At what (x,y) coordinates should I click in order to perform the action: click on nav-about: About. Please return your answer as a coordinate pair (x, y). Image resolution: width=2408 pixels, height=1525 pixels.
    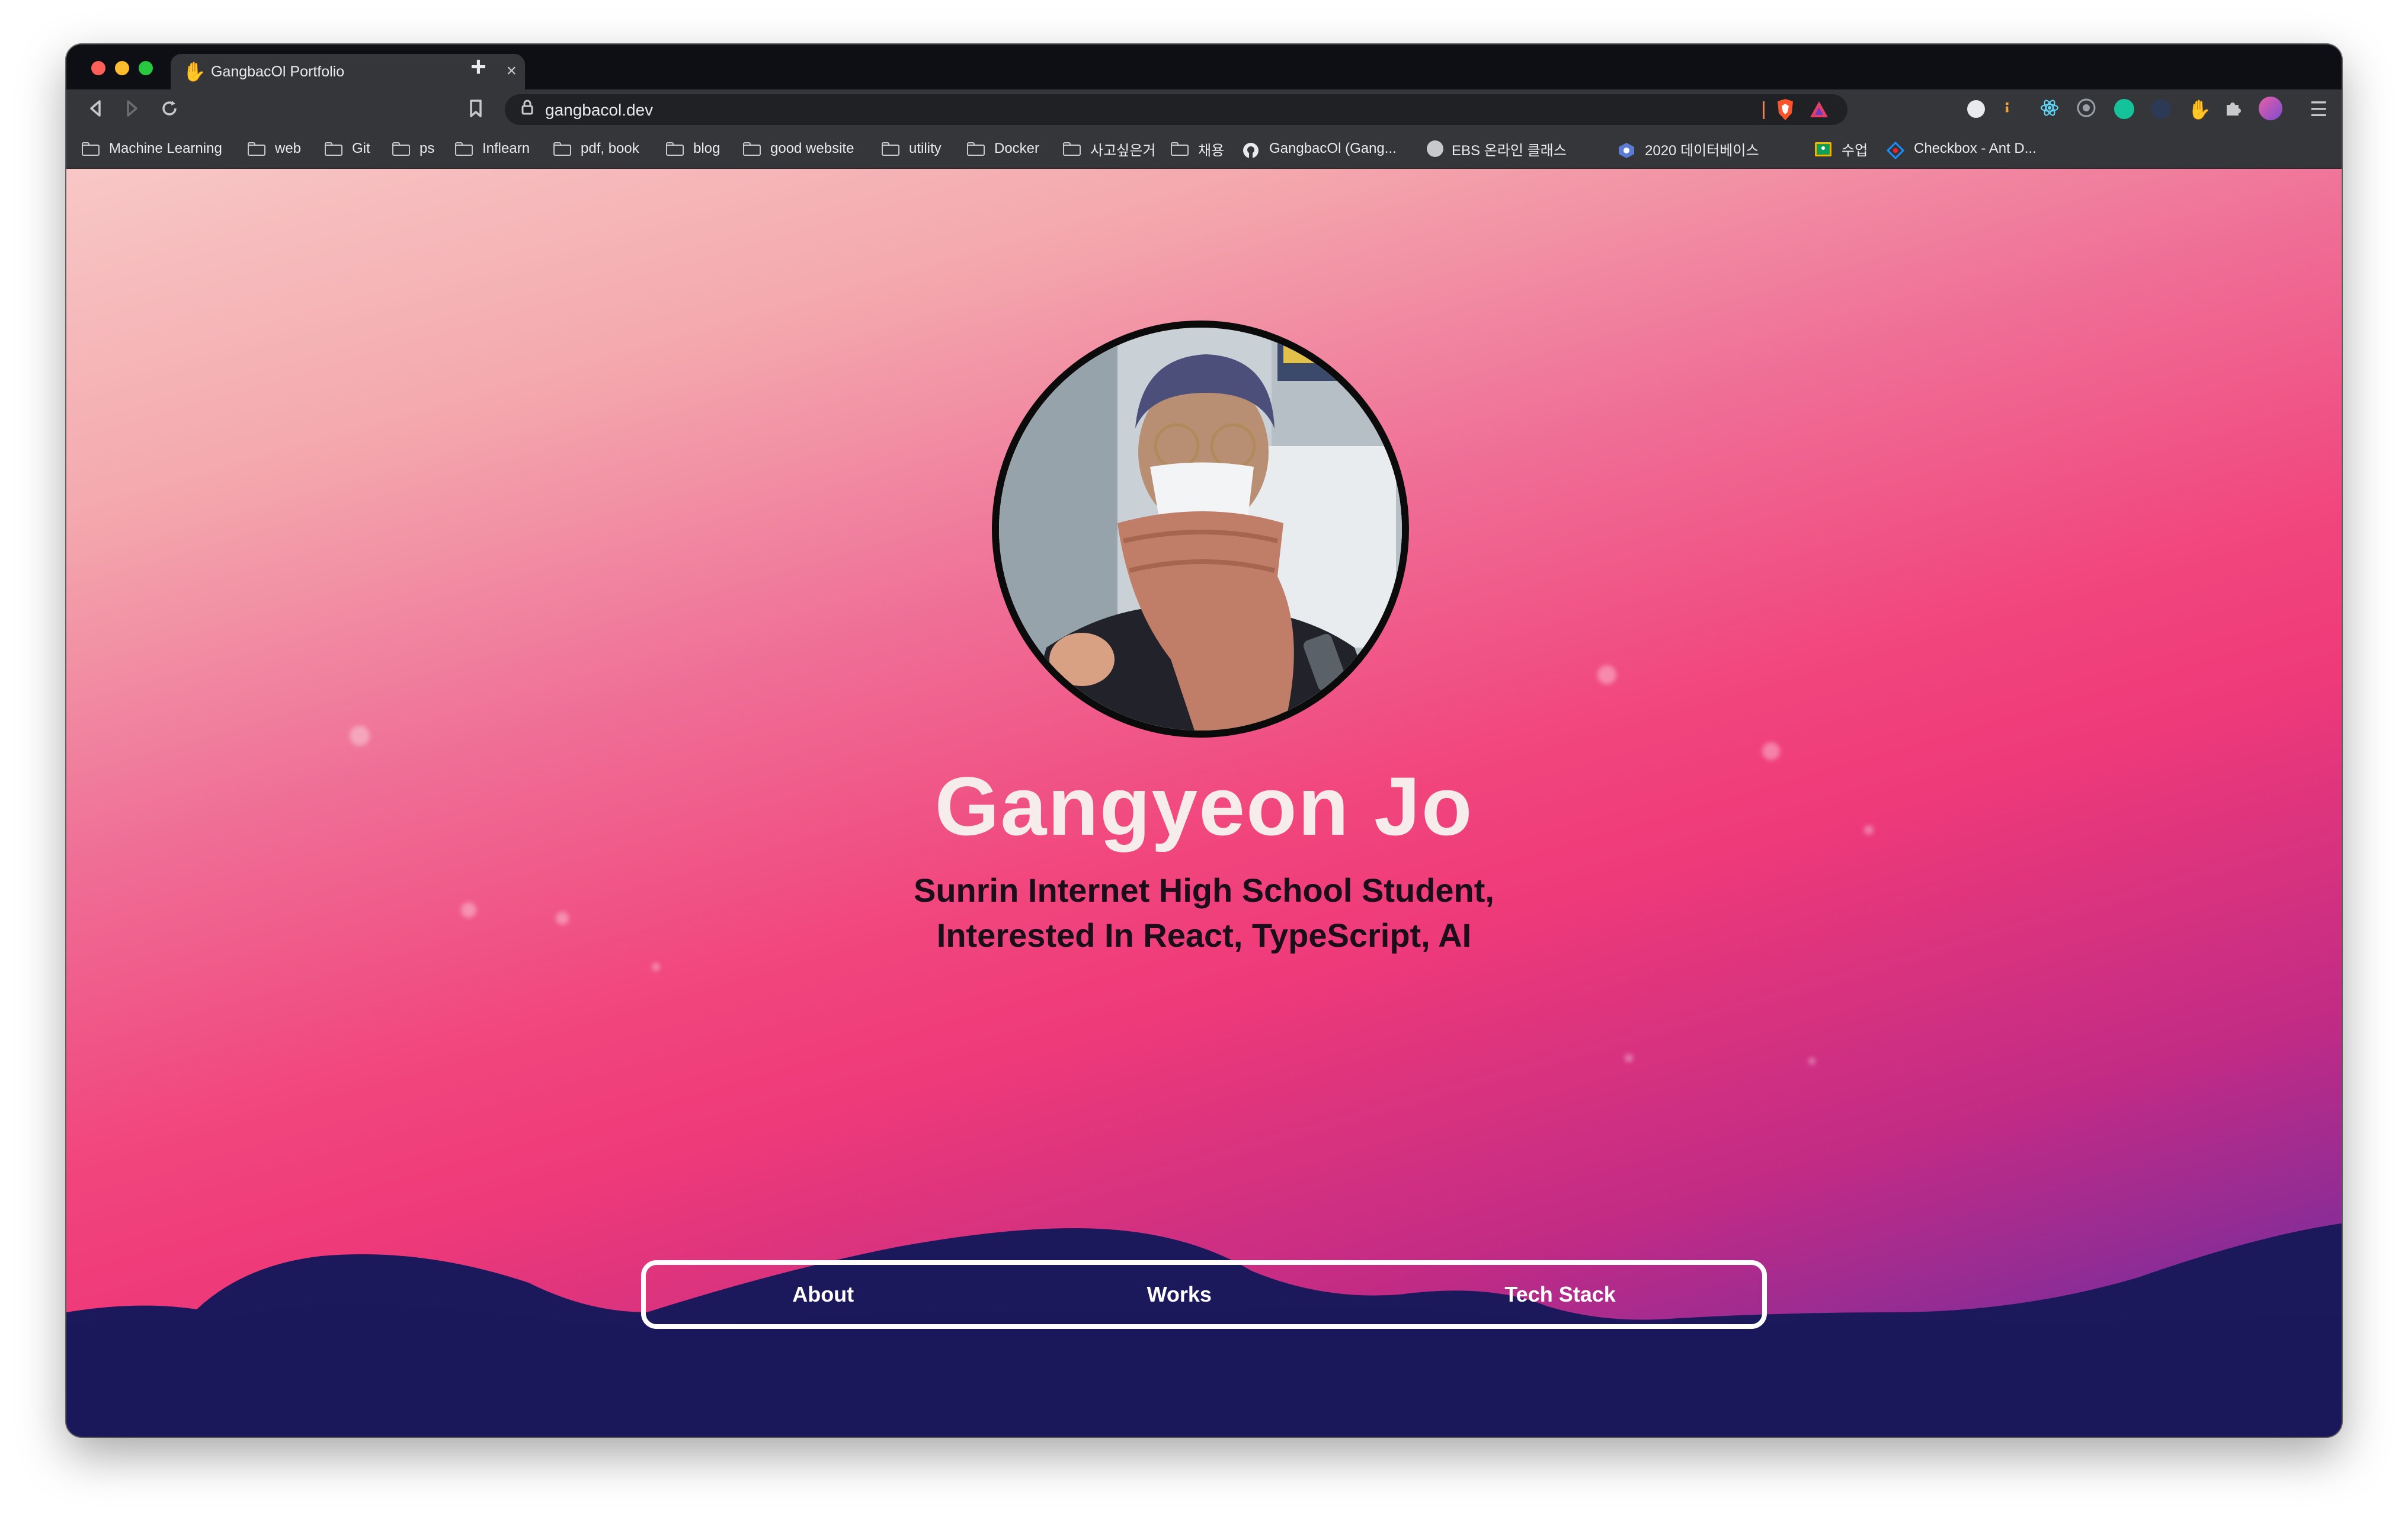
    Looking at the image, I should click on (823, 1294).